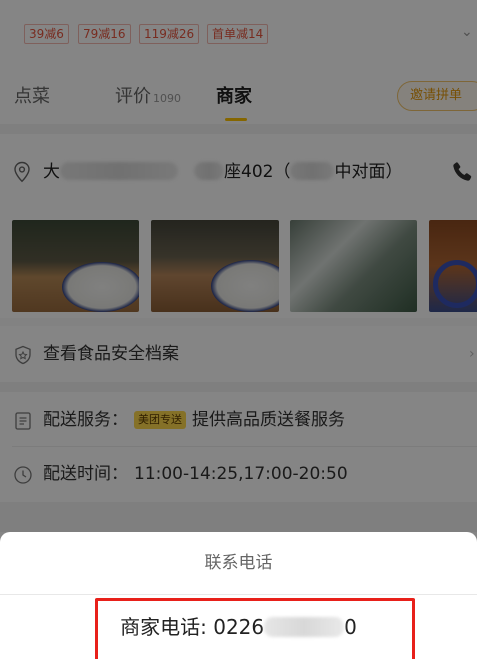  I want to click on highlight-box, so click(255, 628).